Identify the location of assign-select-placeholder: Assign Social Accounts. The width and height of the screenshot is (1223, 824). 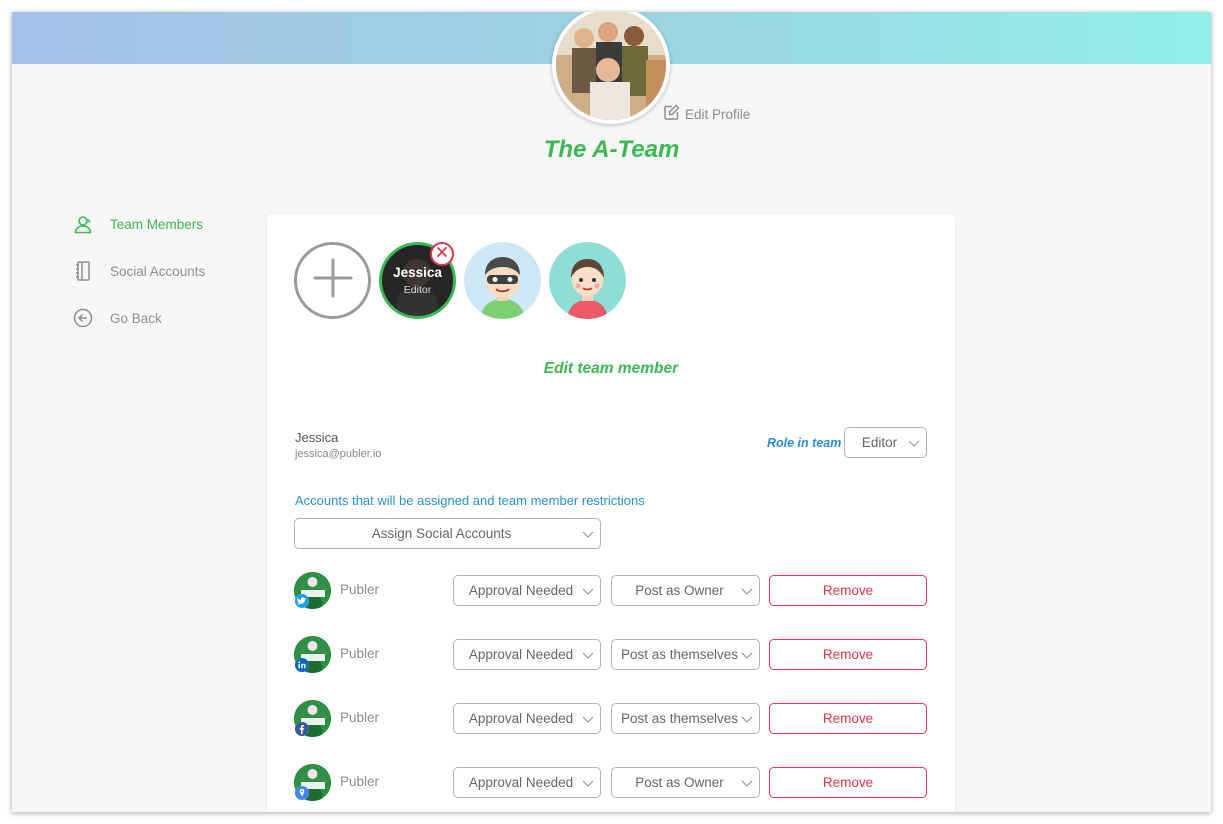
(441, 533).